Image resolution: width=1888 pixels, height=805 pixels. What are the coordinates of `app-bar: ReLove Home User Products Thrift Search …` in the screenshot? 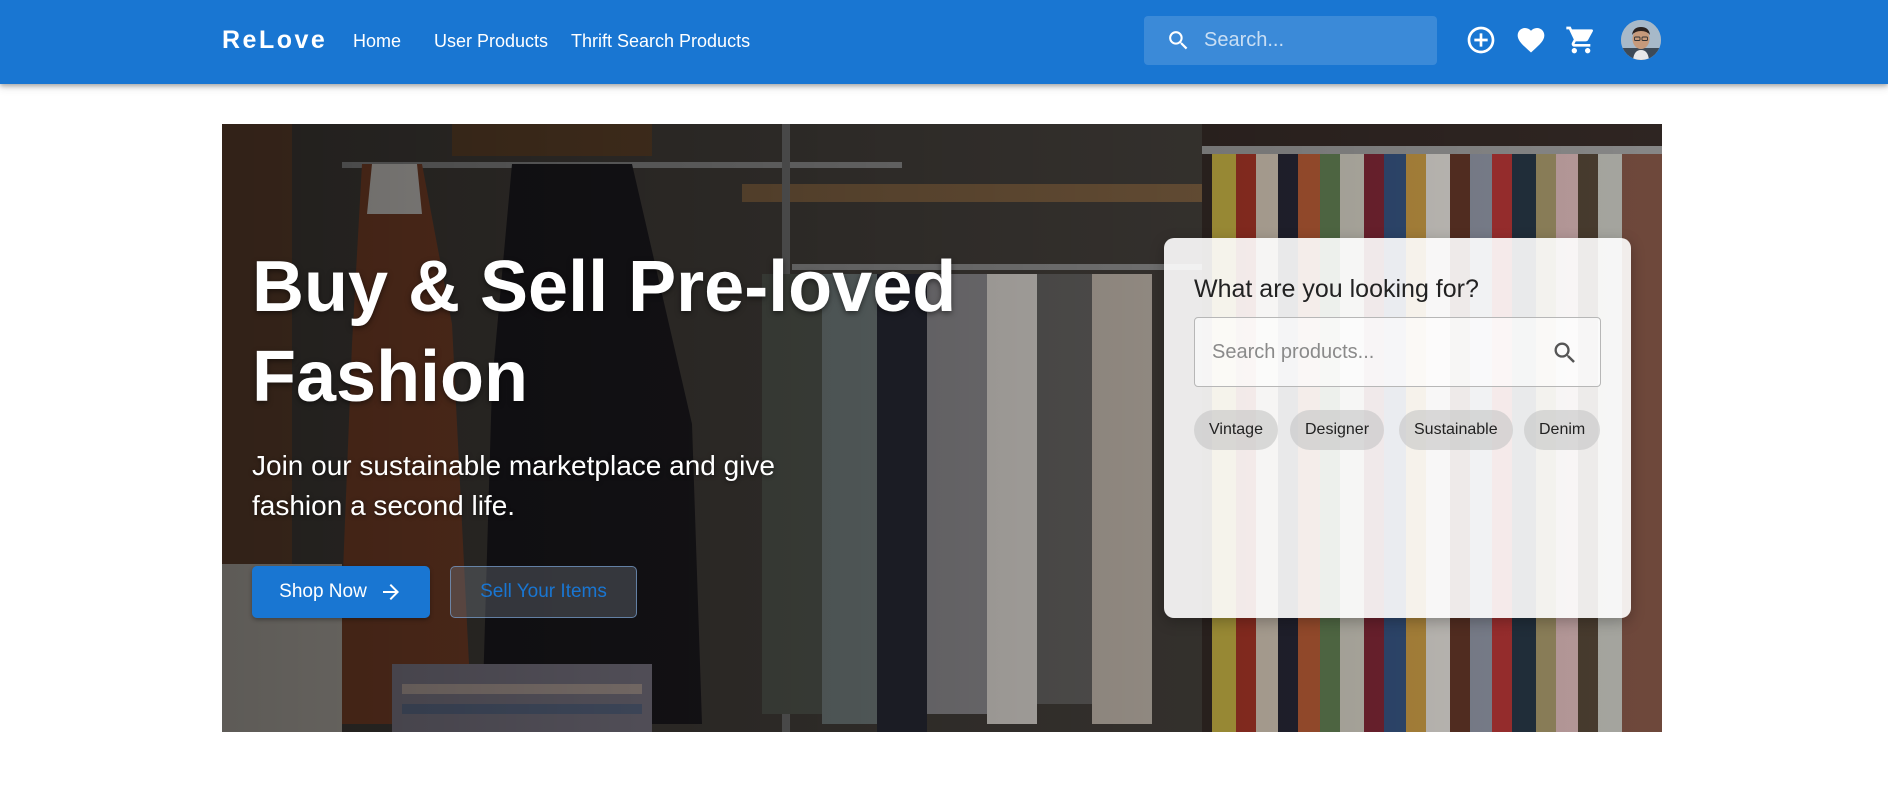 It's located at (944, 42).